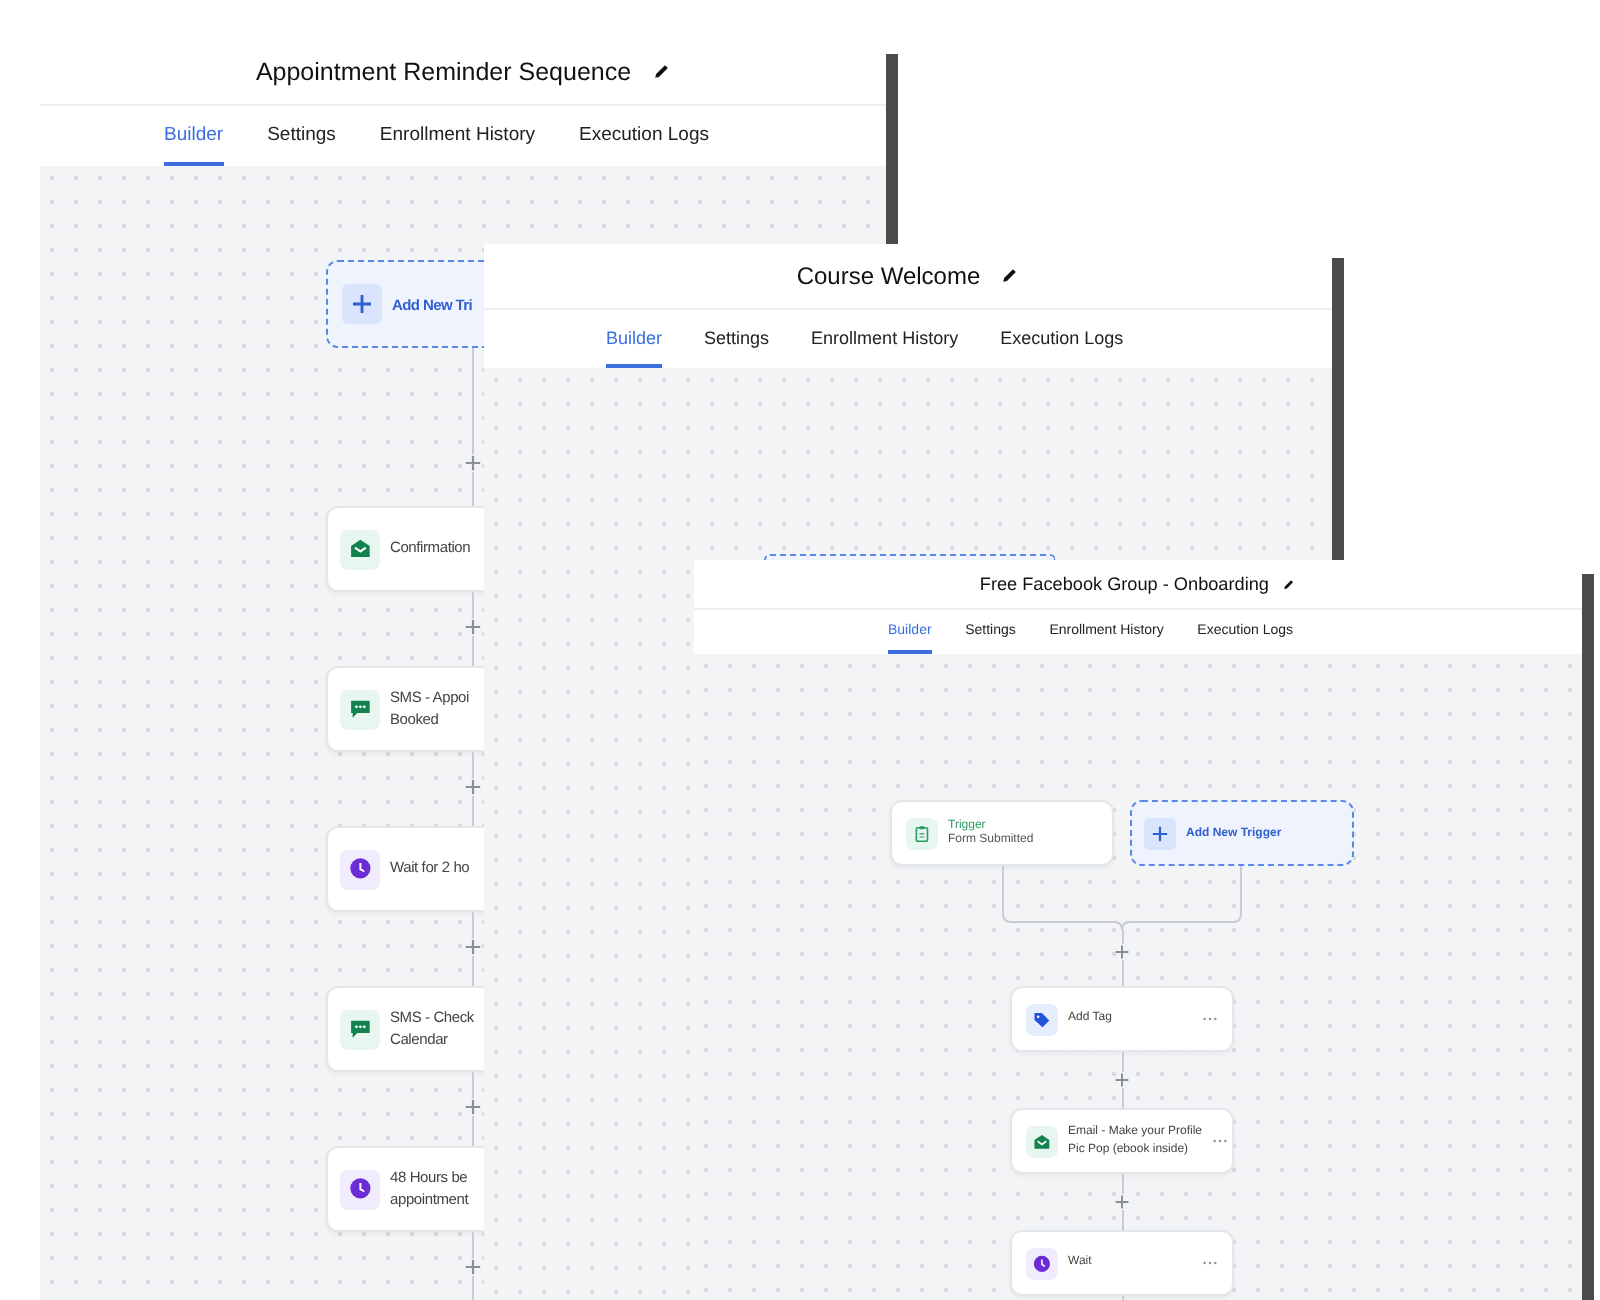 This screenshot has height=1300, width=1600. What do you see at coordinates (443, 72) in the screenshot?
I see `workflow-title: Appointment Reminder Sequence` at bounding box center [443, 72].